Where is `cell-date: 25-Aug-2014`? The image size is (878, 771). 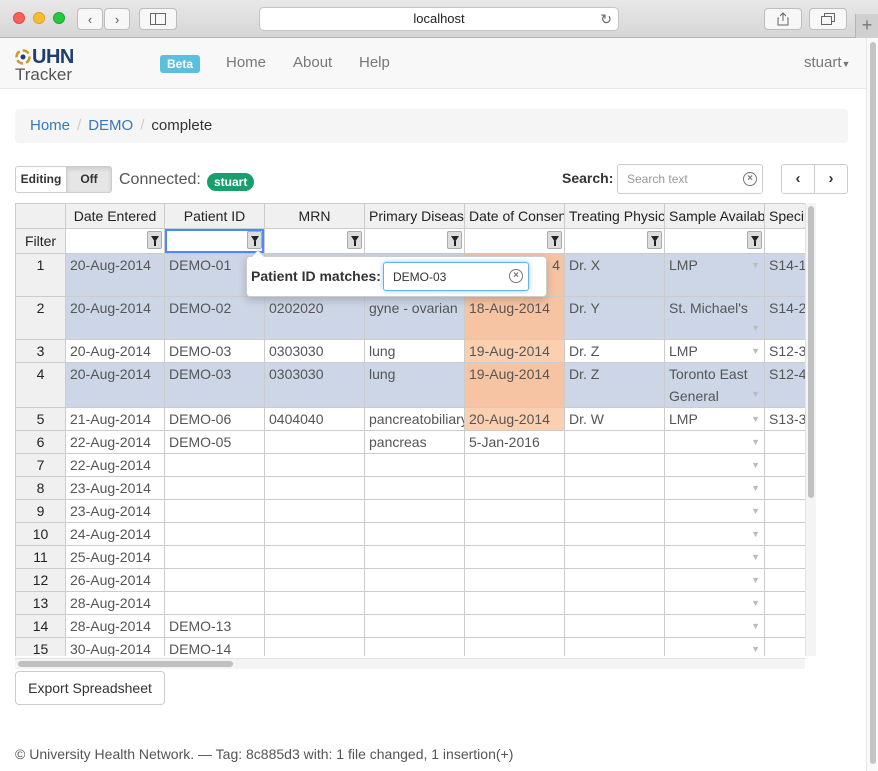 cell-date: 25-Aug-2014 is located at coordinates (115, 557).